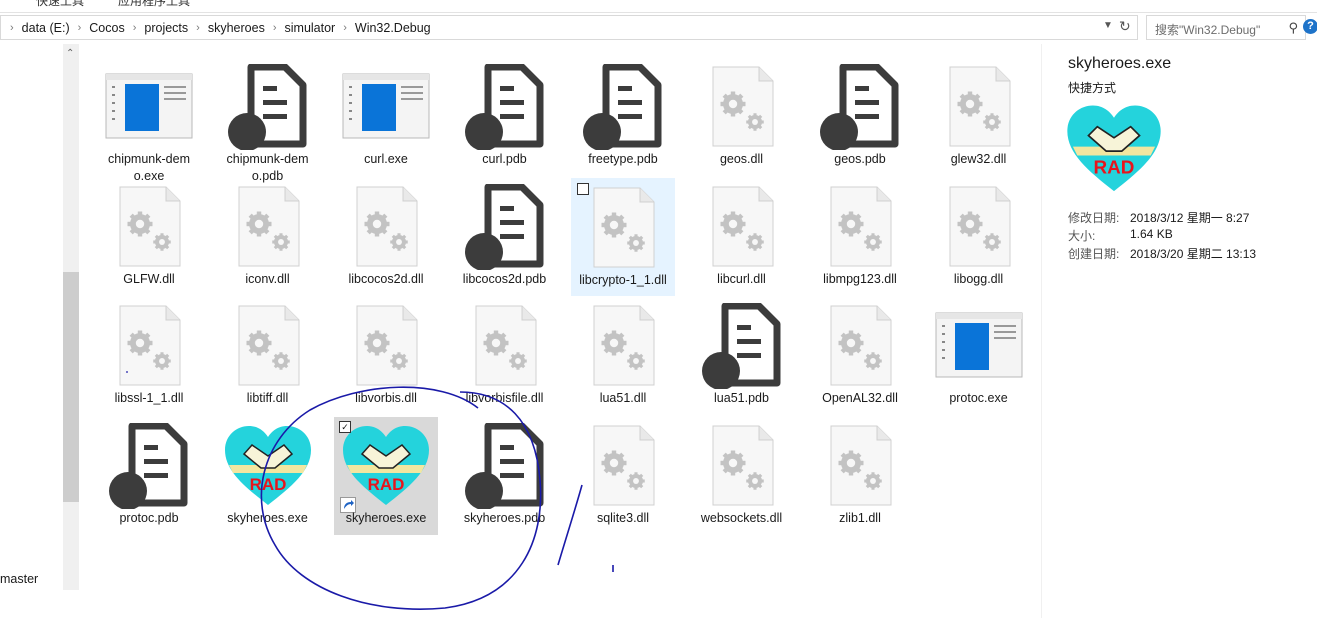 Image resolution: width=1317 pixels, height=618 pixels. I want to click on details-modified: 修改日期: 2018/3/12 星期一 8:27, so click(1159, 218).